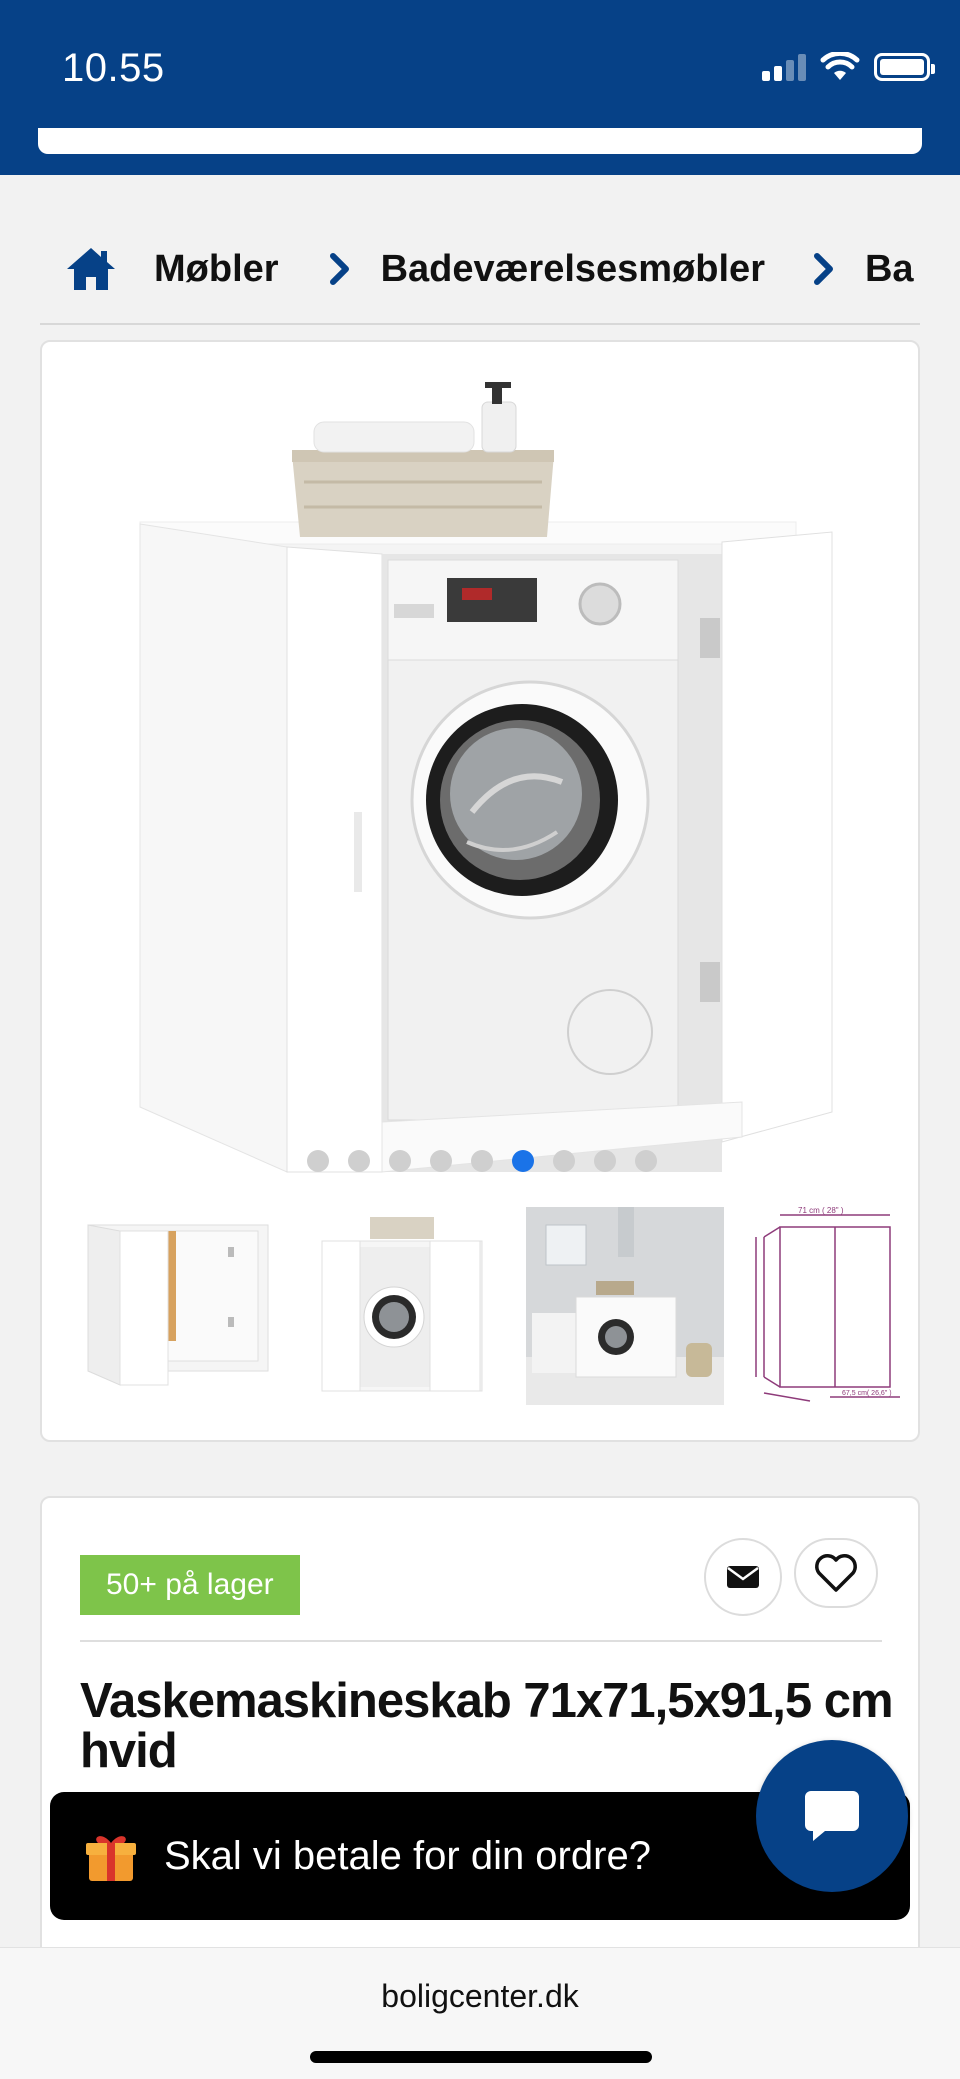 The height and width of the screenshot is (2079, 960). Describe the element at coordinates (480, 87) in the screenshot. I see `app-header: 10.55` at that location.